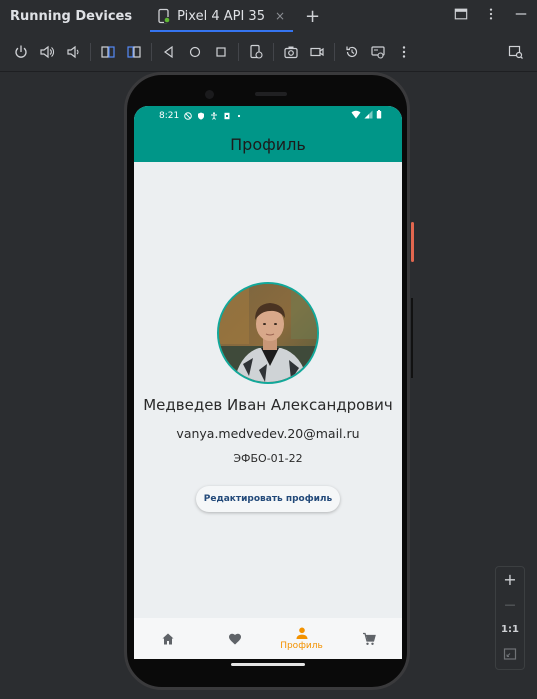 The height and width of the screenshot is (699, 537). I want to click on battery-icon, so click(379, 114).